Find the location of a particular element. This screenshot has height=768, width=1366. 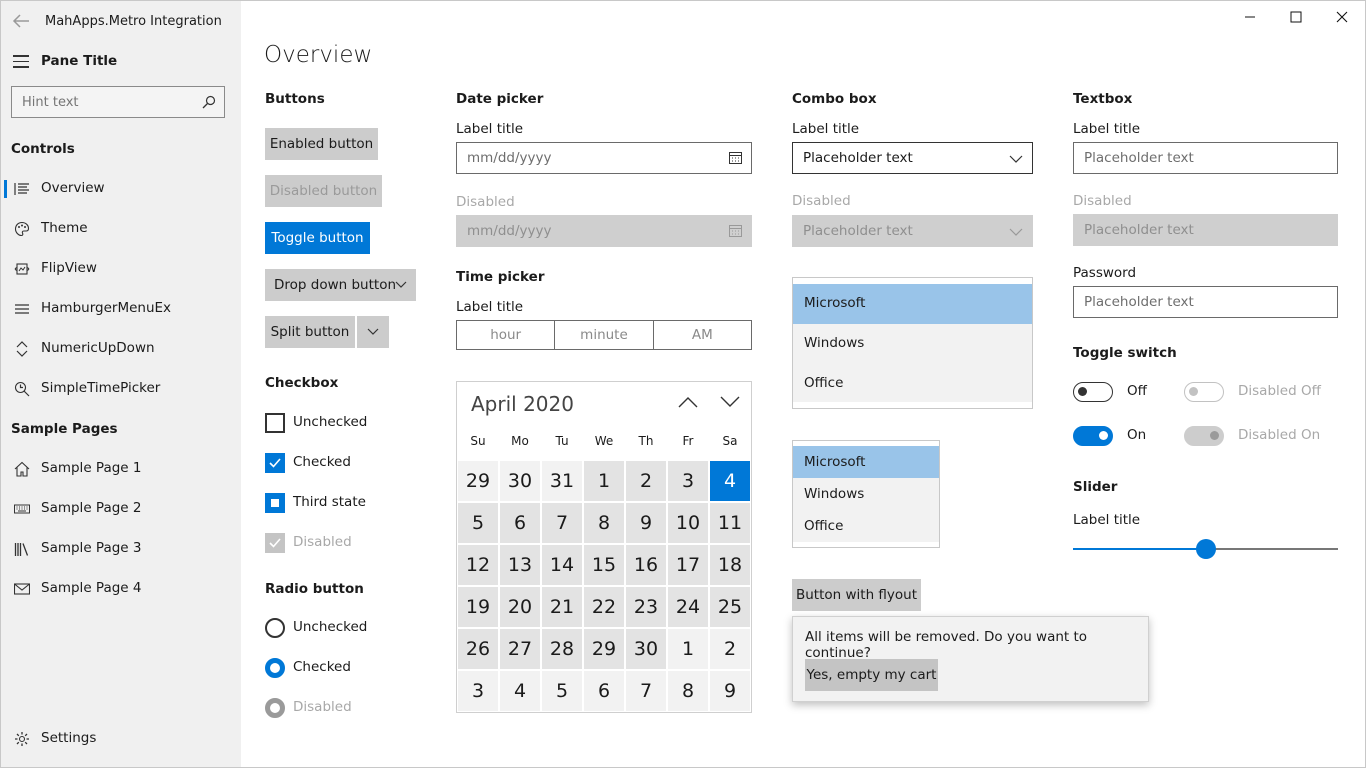

calendar-day: 21 is located at coordinates (562, 607).